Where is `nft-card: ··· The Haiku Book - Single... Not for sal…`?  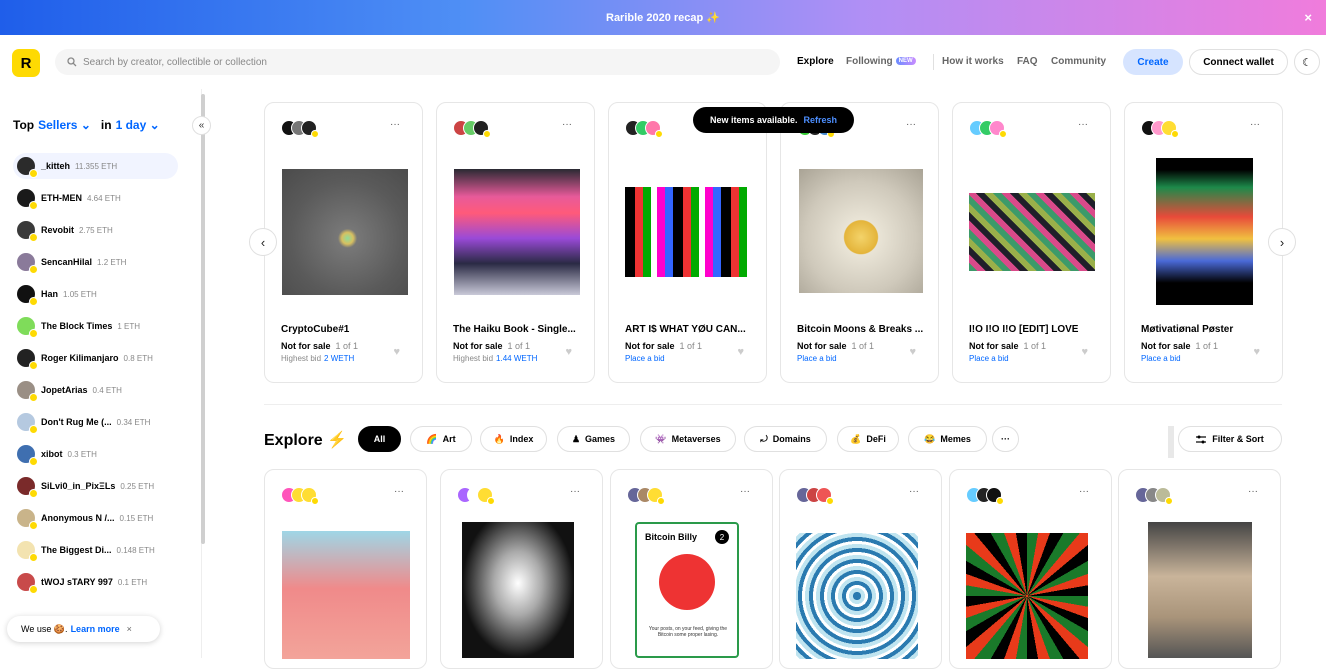
nft-card: ··· The Haiku Book - Single... Not for sal… is located at coordinates (515, 242).